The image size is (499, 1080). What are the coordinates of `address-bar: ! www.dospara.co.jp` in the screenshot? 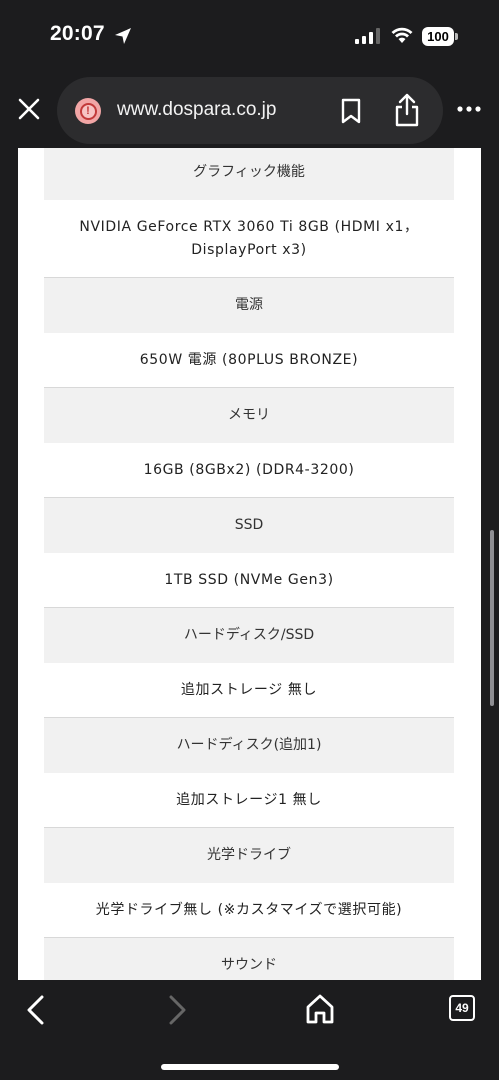 It's located at (250, 110).